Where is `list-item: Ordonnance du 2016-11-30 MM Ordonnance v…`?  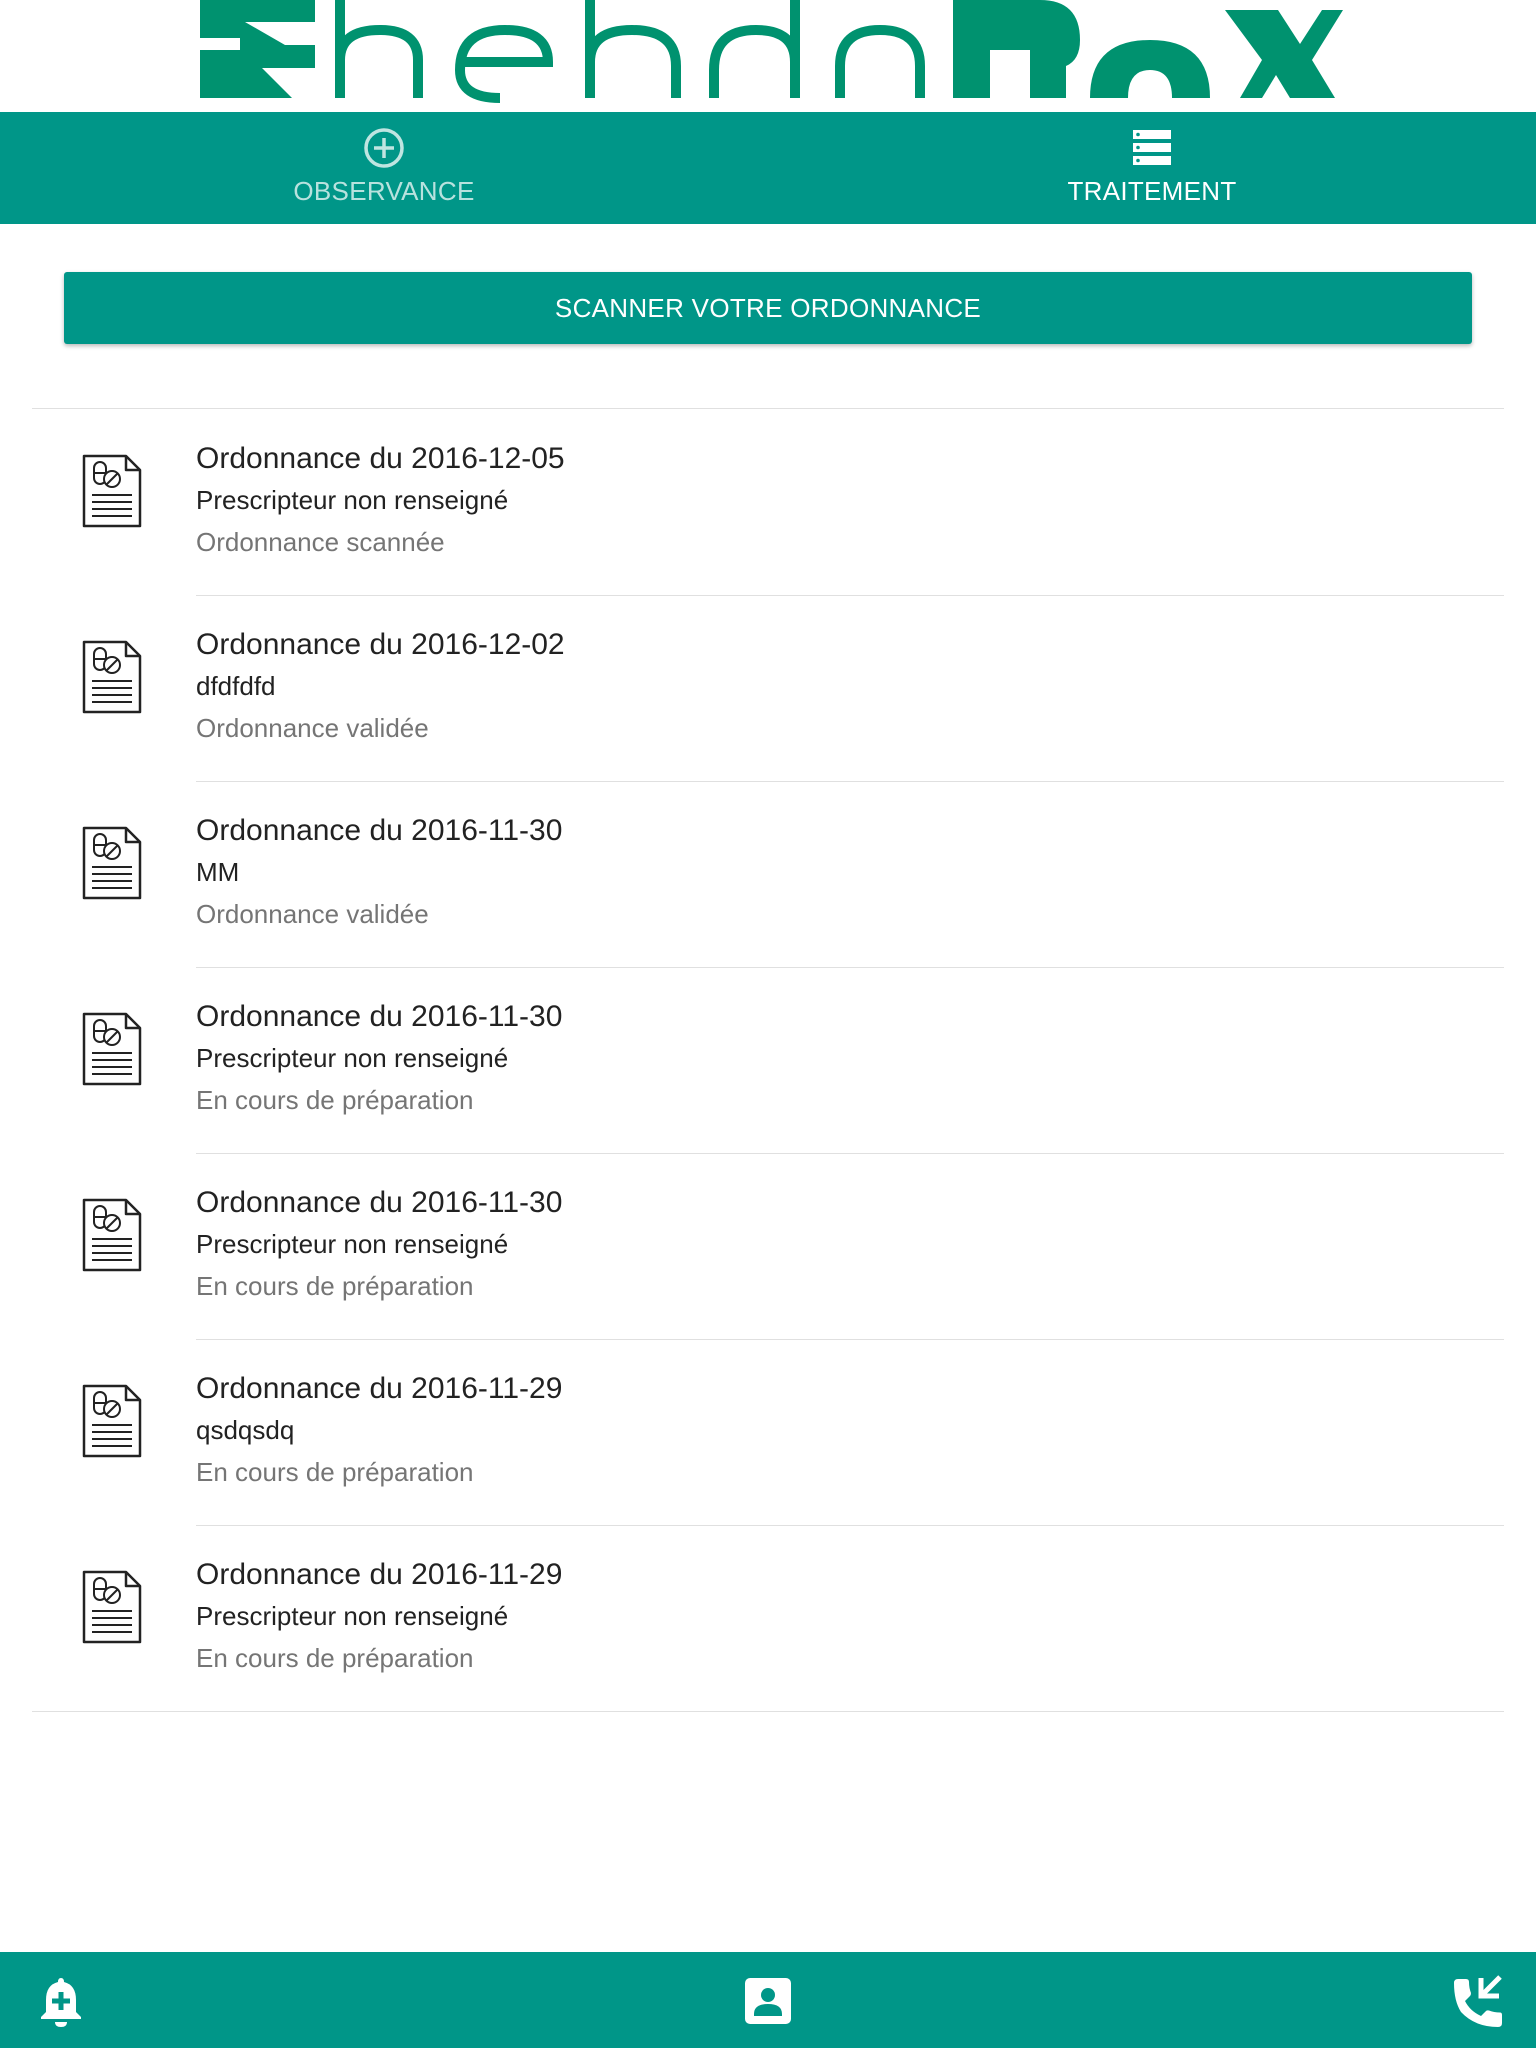 list-item: Ordonnance du 2016-11-30 MM Ordonnance v… is located at coordinates (768, 874).